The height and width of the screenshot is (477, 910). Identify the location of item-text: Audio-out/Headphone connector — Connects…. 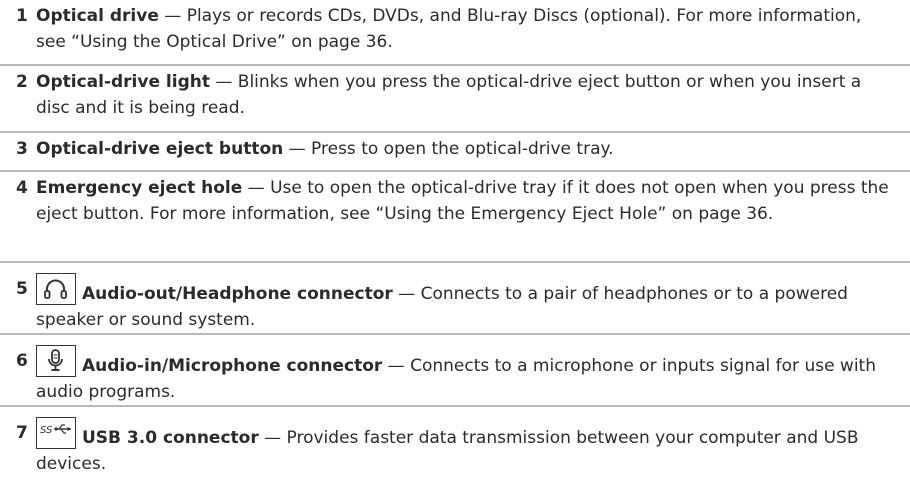
(466, 303).